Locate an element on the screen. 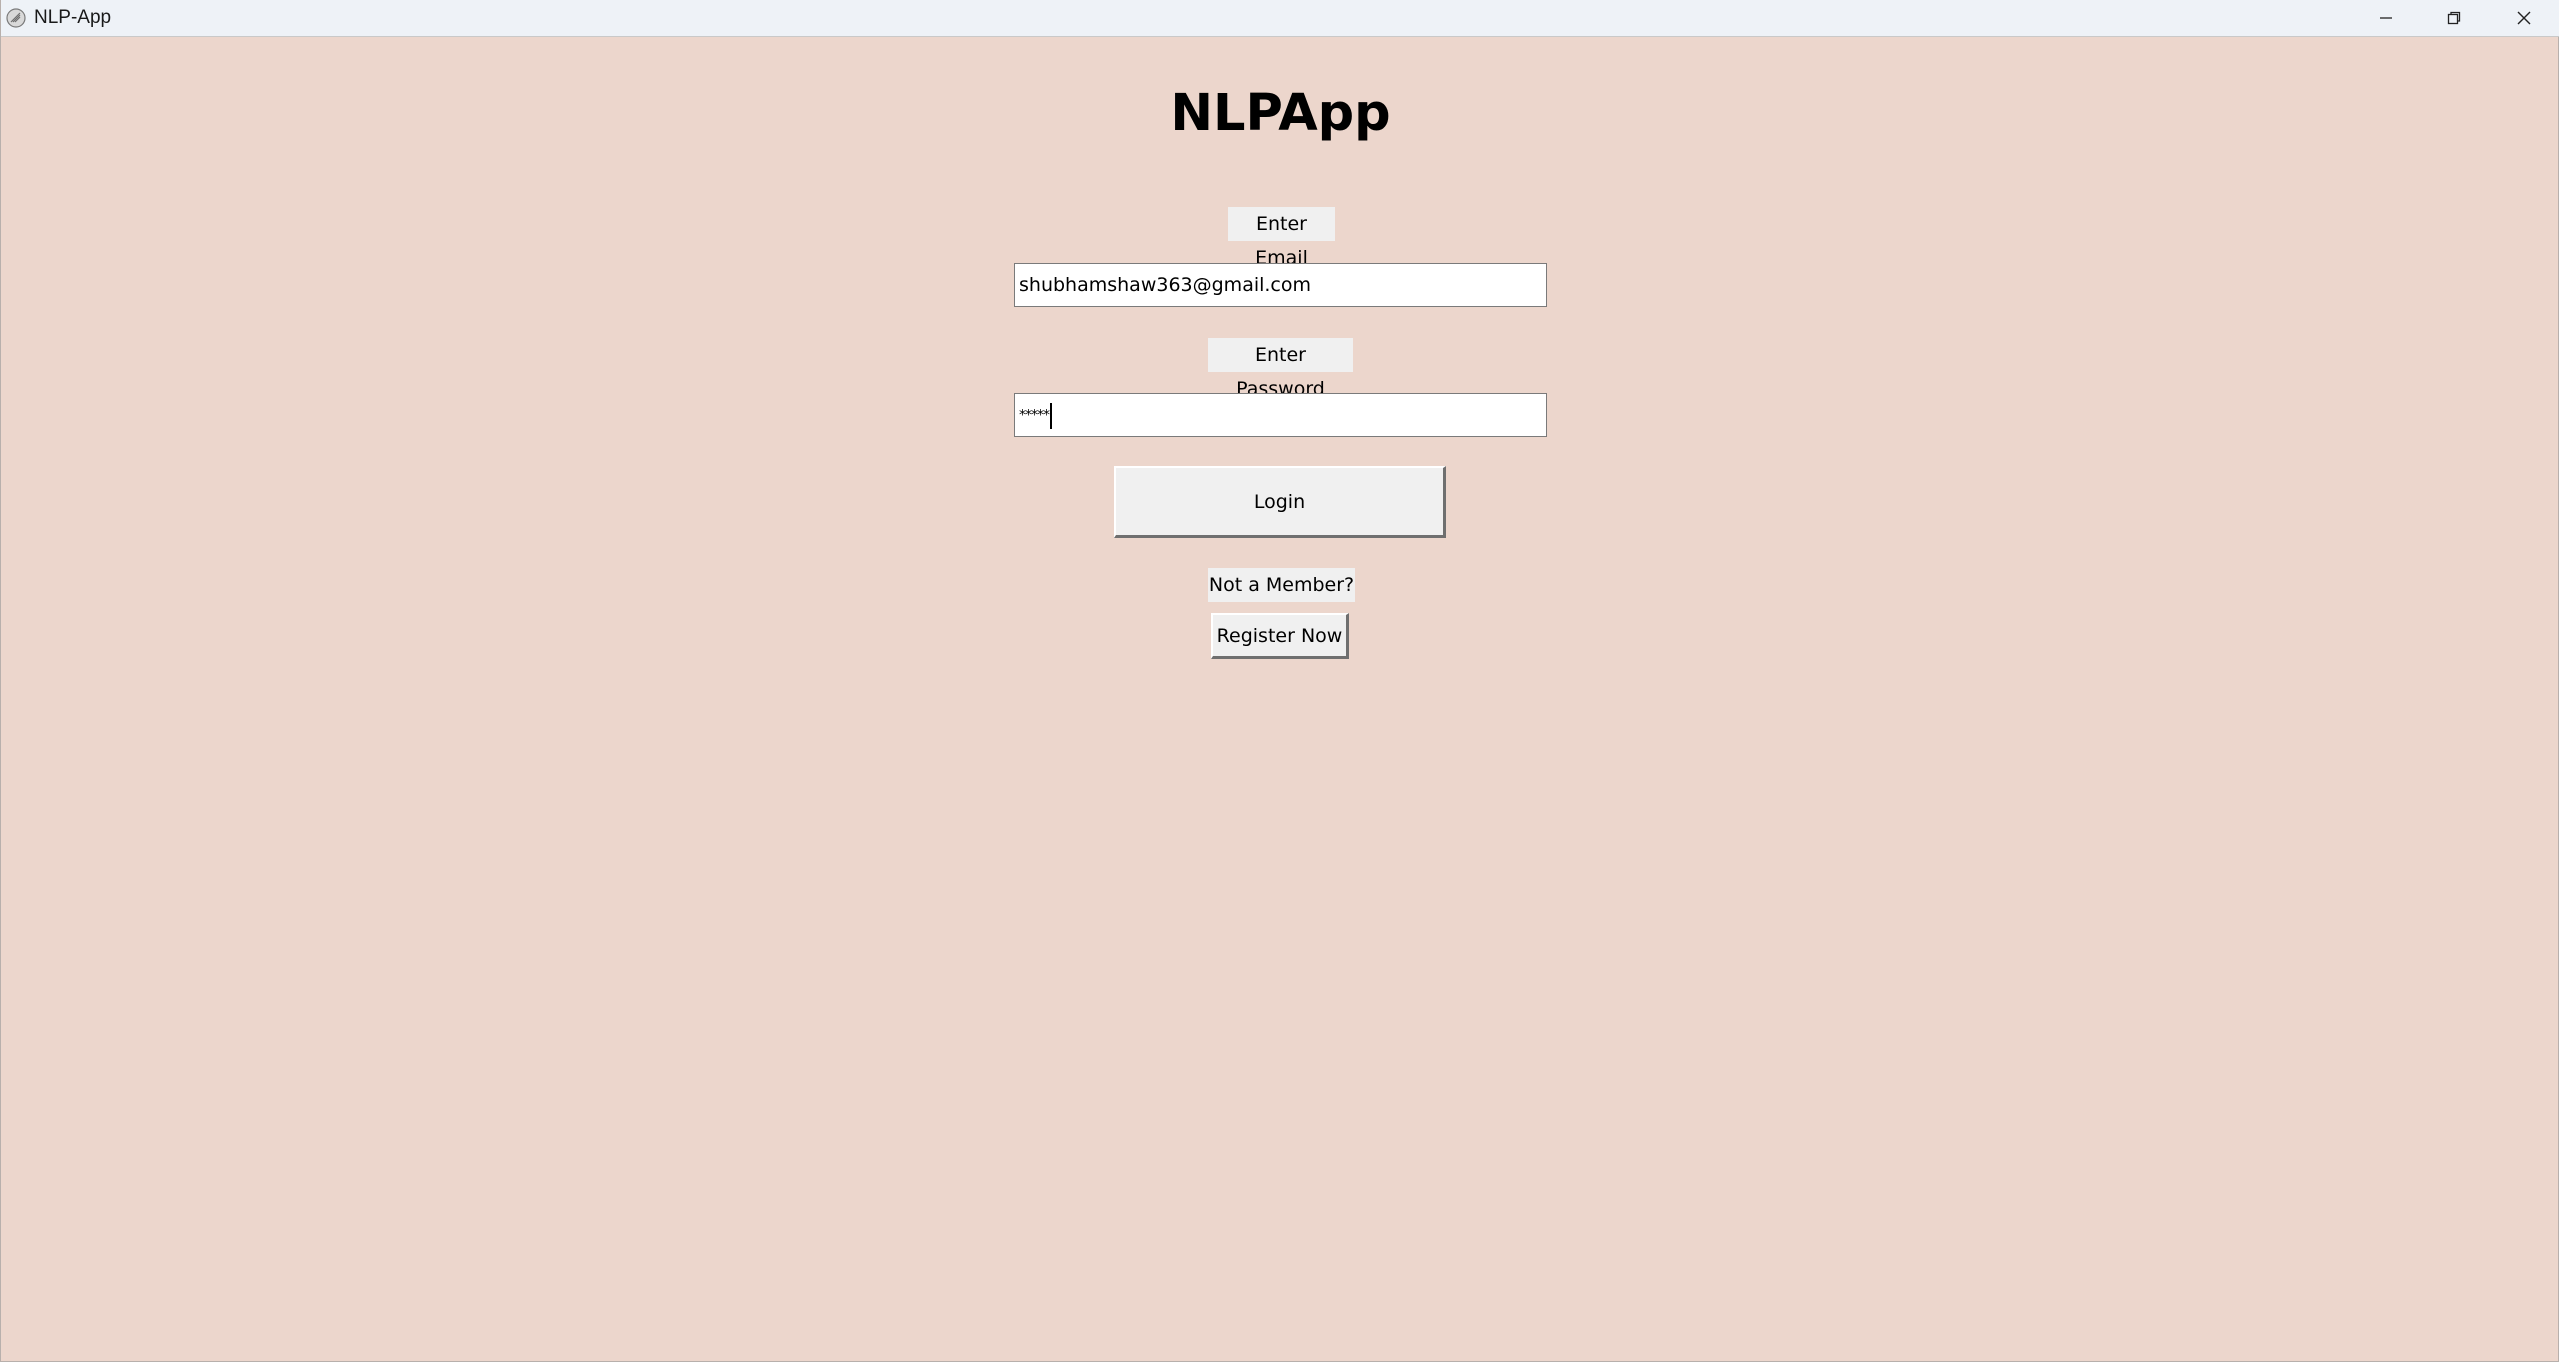 The height and width of the screenshot is (1362, 2559). email-field: shubhamshaw363@gmail.com is located at coordinates (1280, 285).